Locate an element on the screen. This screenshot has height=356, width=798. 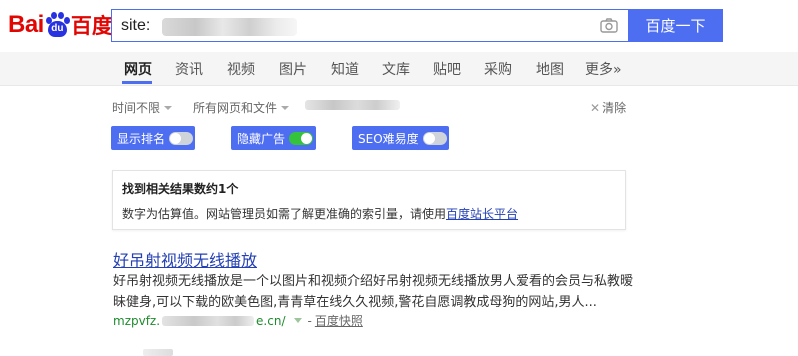
logo-text-cn: 百度 is located at coordinates (91, 26).